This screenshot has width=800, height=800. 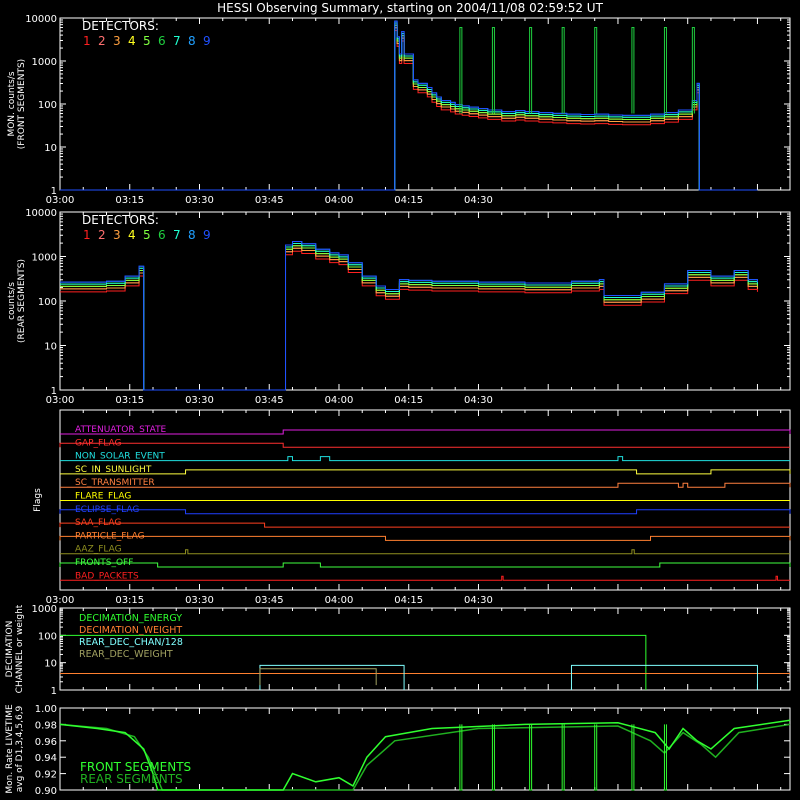 I want to click on flag-label-saa-flag: SAA_FLAG, so click(x=98, y=523).